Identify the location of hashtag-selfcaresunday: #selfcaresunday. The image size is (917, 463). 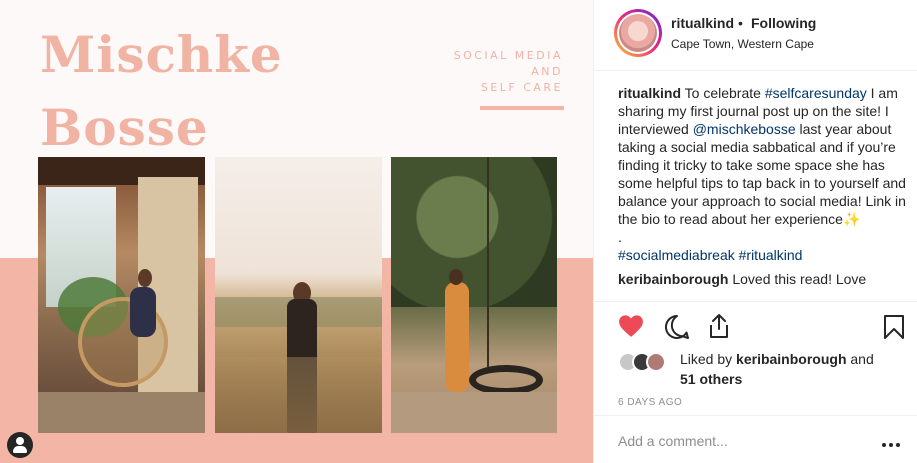
(816, 93).